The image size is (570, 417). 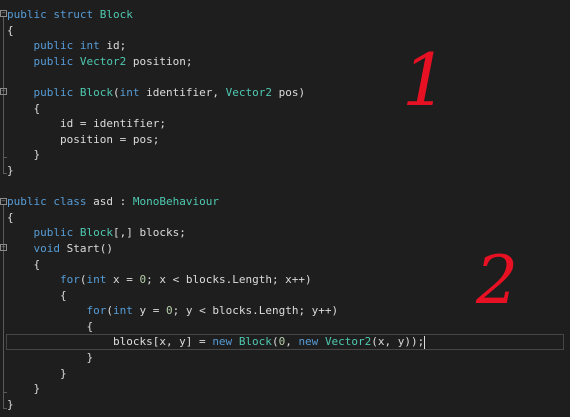 I want to click on keyword-token: struct, so click(x=73, y=14).